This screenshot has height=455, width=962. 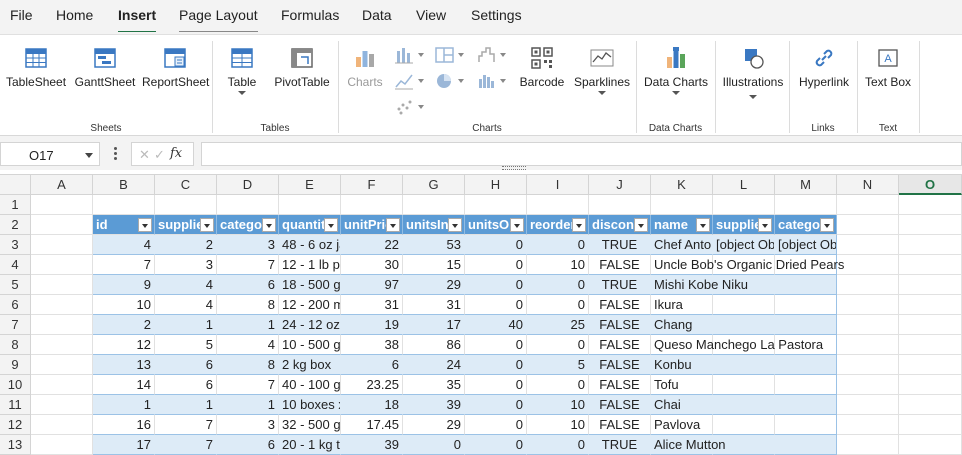 What do you see at coordinates (21, 15) in the screenshot?
I see `tab-file: File` at bounding box center [21, 15].